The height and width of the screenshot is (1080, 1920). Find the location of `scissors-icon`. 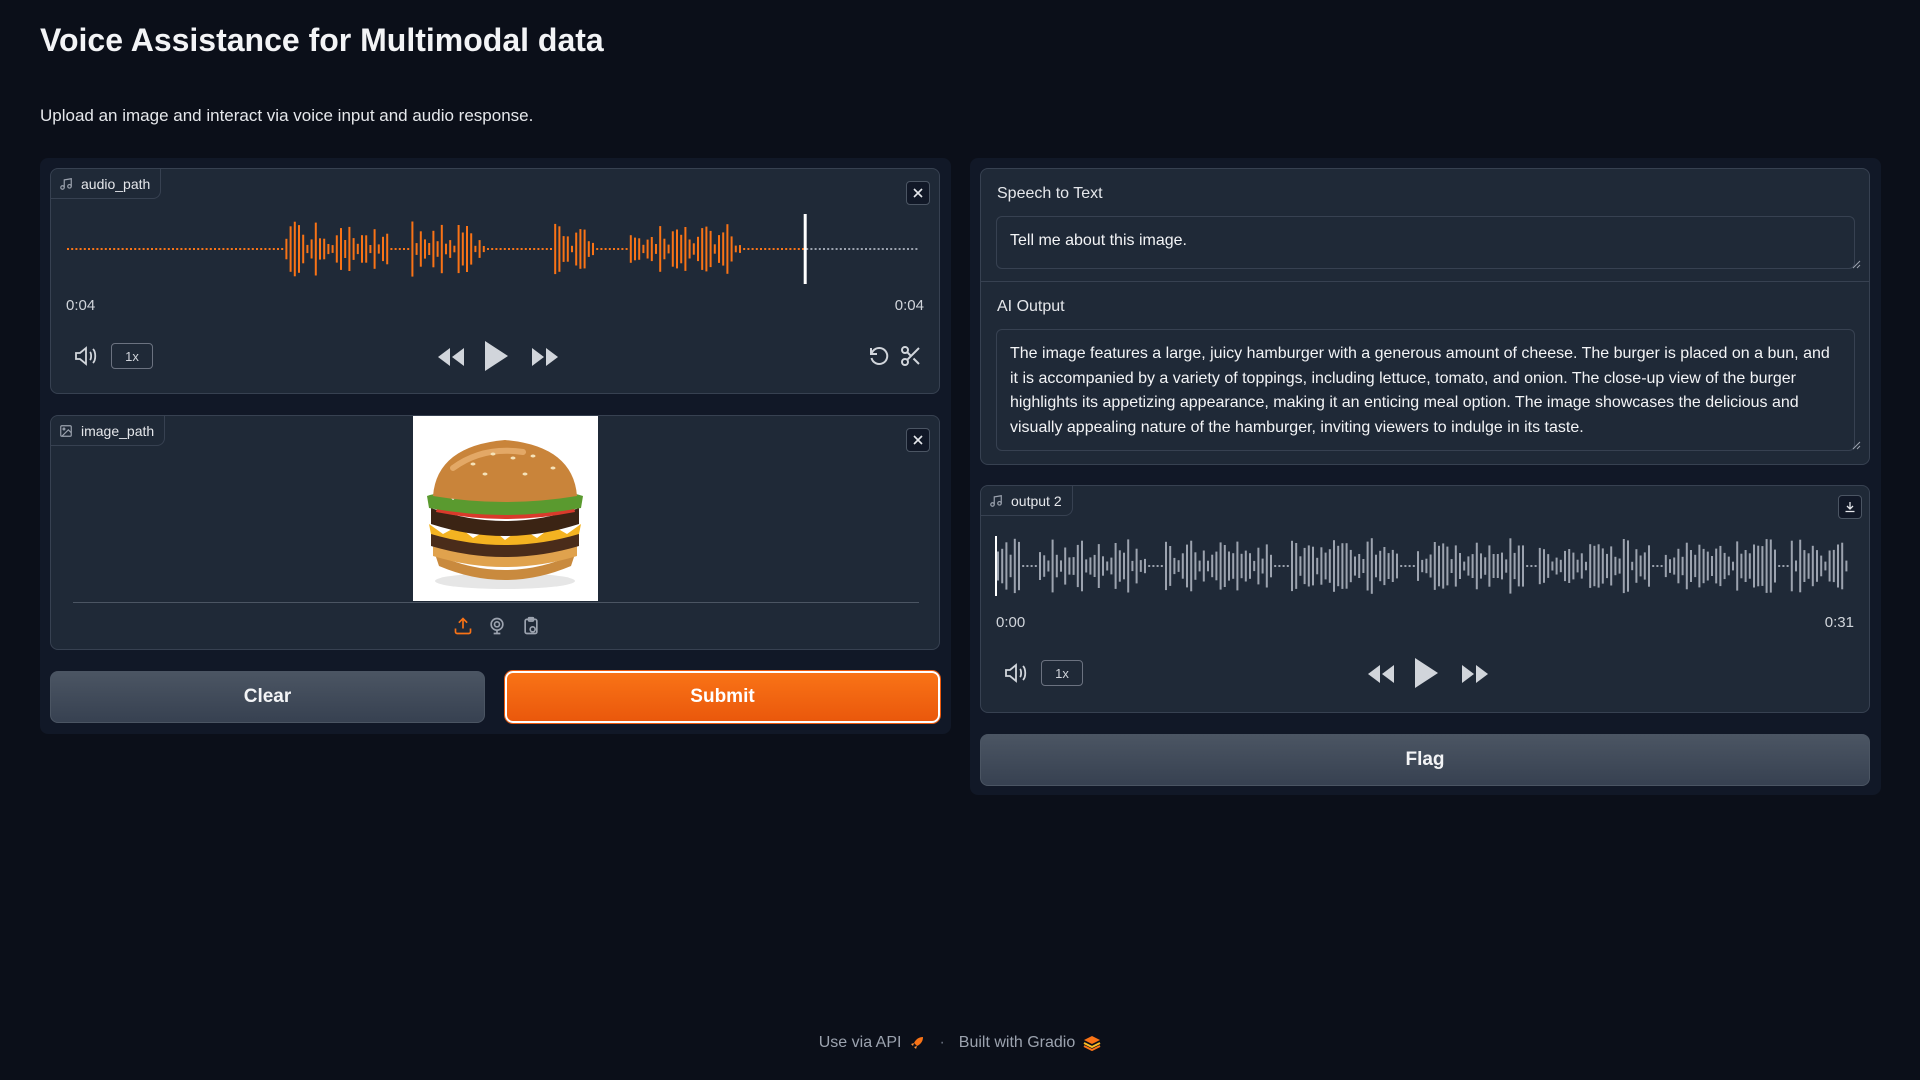

scissors-icon is located at coordinates (910, 356).